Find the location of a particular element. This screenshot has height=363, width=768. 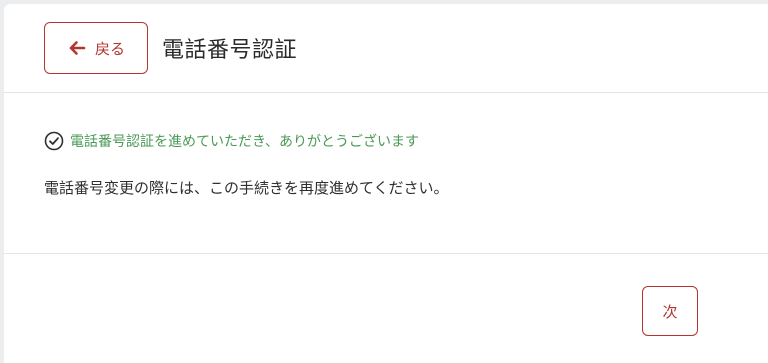

check-circle-icon is located at coordinates (54, 141).